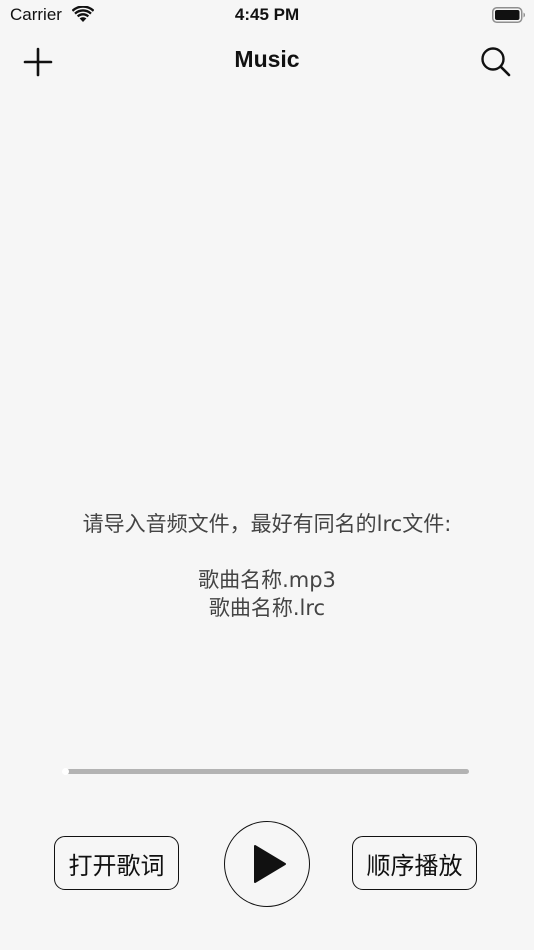  Describe the element at coordinates (270, 864) in the screenshot. I see `play-icon` at that location.